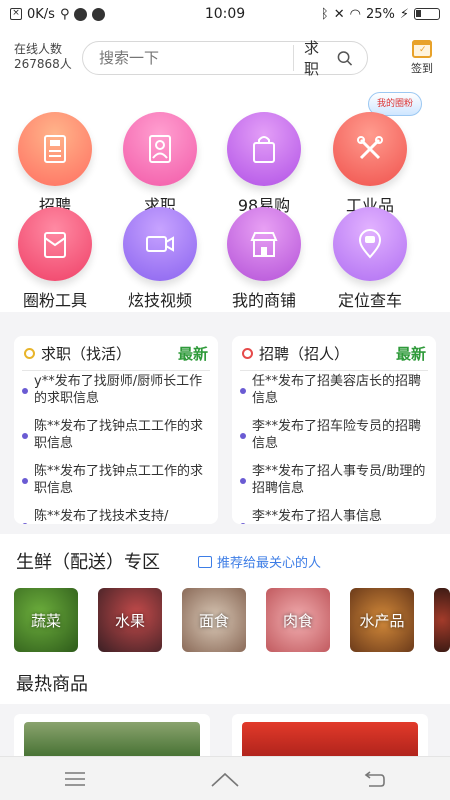  I want to click on location-car-icon, so click(370, 244).